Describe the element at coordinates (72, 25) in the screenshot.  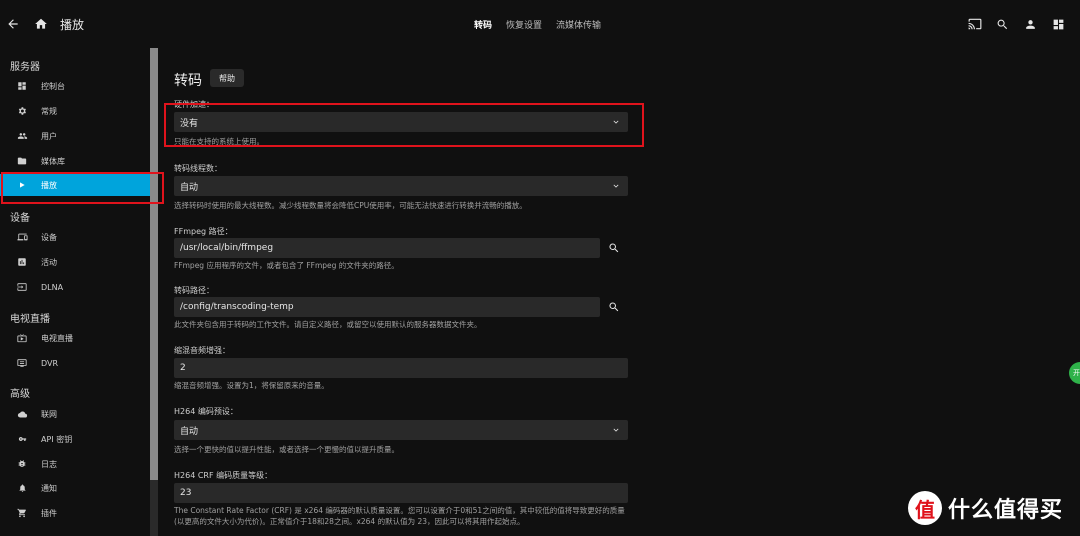
I see `page-header-title: 播放` at that location.